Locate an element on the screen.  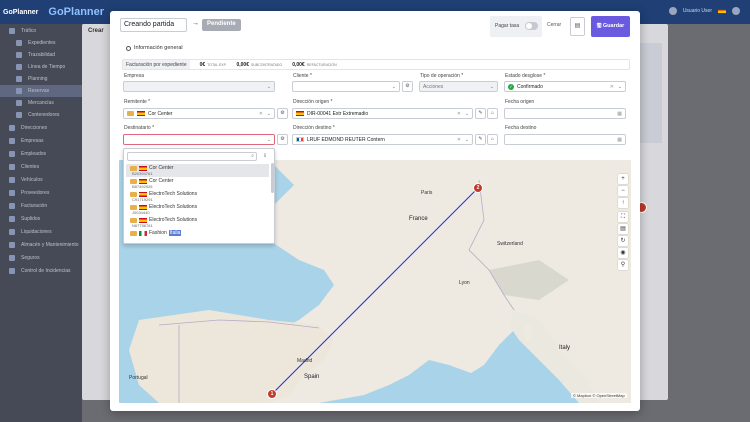
dropdown-option: Cor Center B20394761 is located at coordinates (197, 170).